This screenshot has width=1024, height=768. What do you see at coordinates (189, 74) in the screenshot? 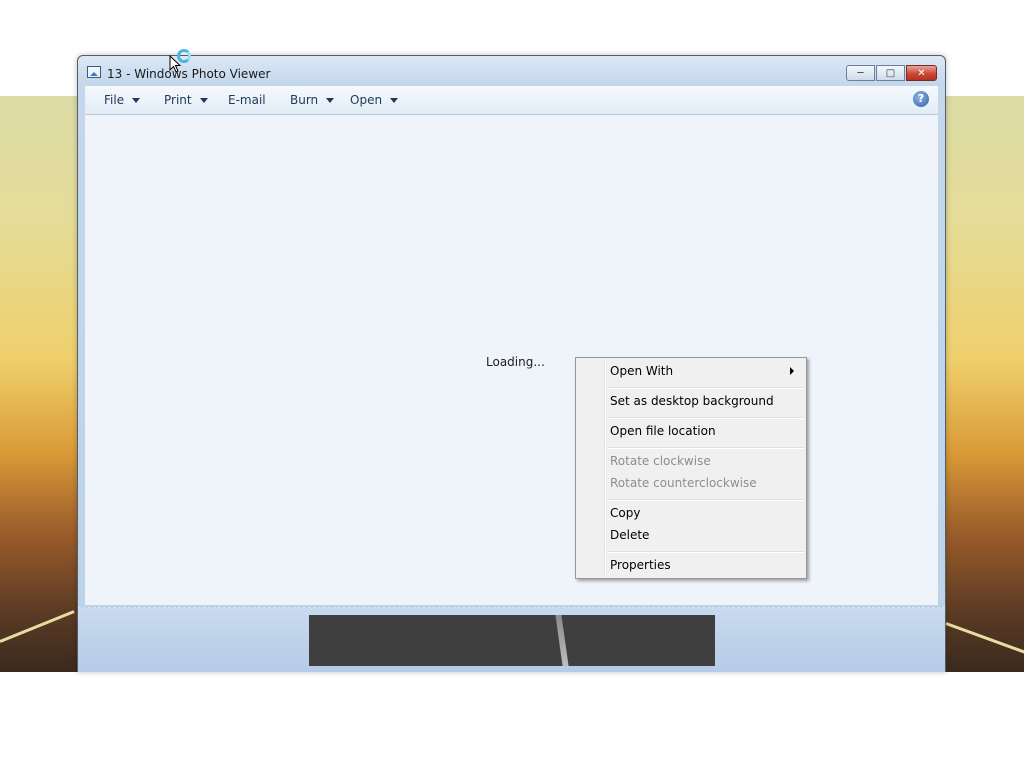
I see `window-title: 13 - Windows Photo Viewer` at bounding box center [189, 74].